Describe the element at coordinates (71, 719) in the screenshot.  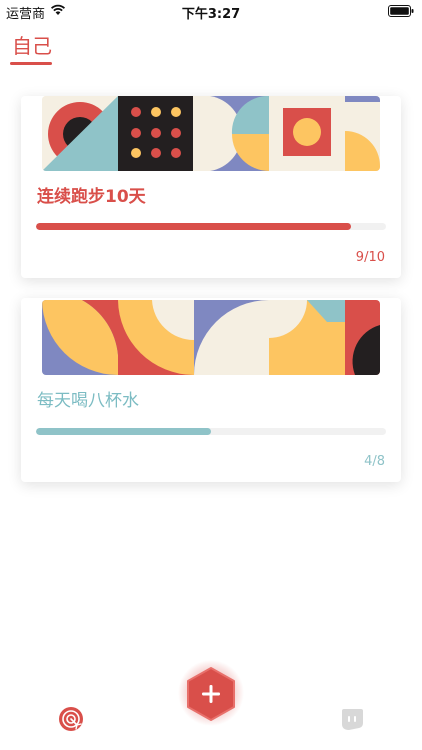
I see `target-icon` at that location.